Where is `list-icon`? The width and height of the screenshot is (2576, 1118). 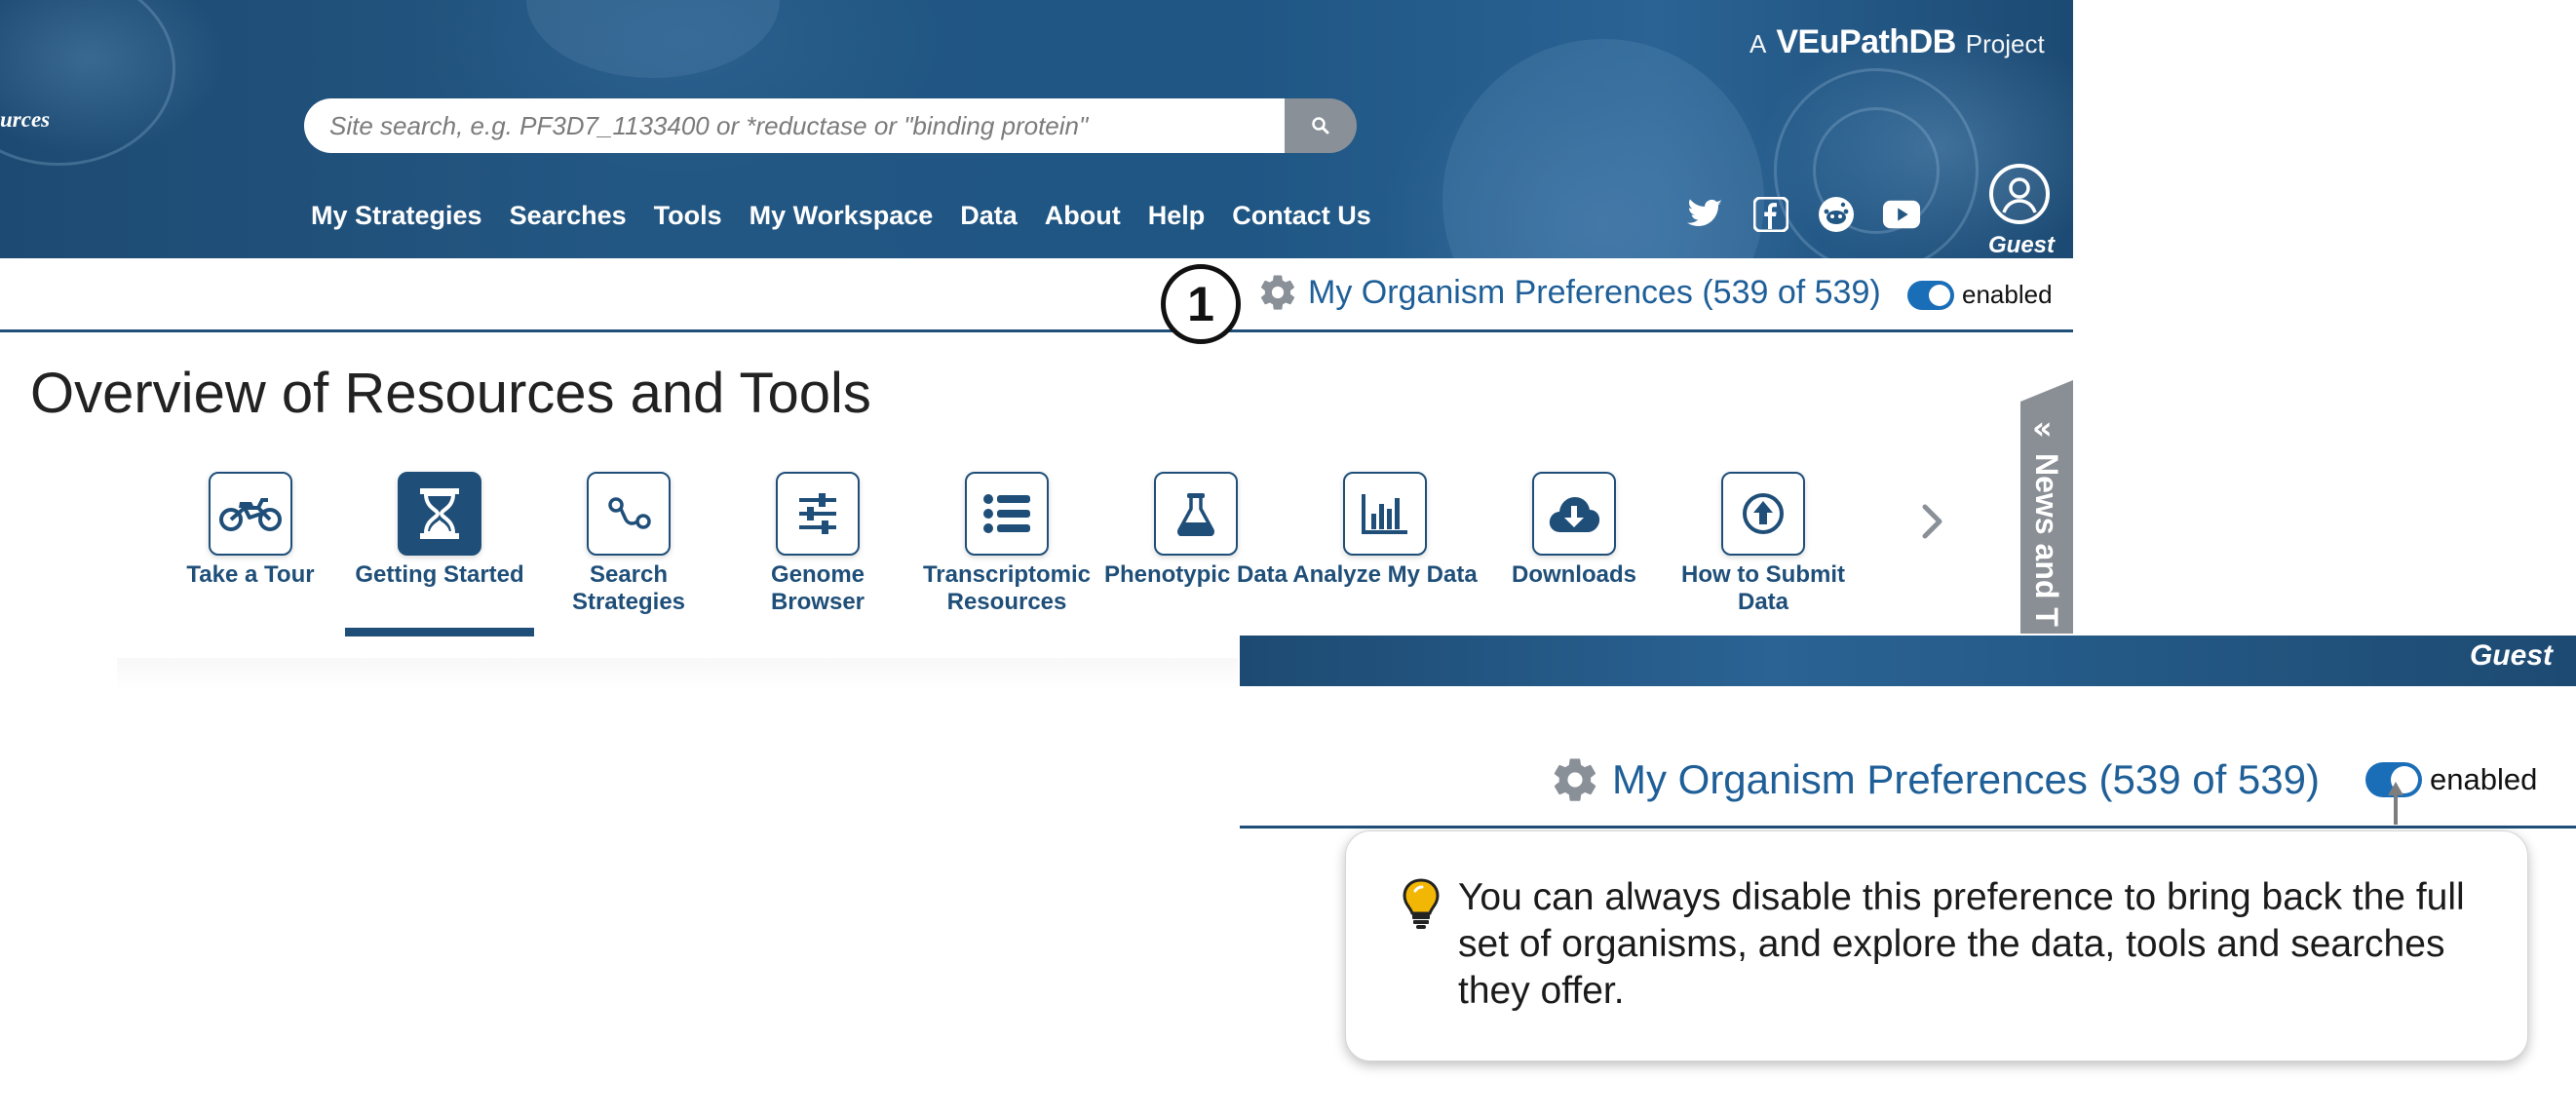
list-icon is located at coordinates (1006, 513).